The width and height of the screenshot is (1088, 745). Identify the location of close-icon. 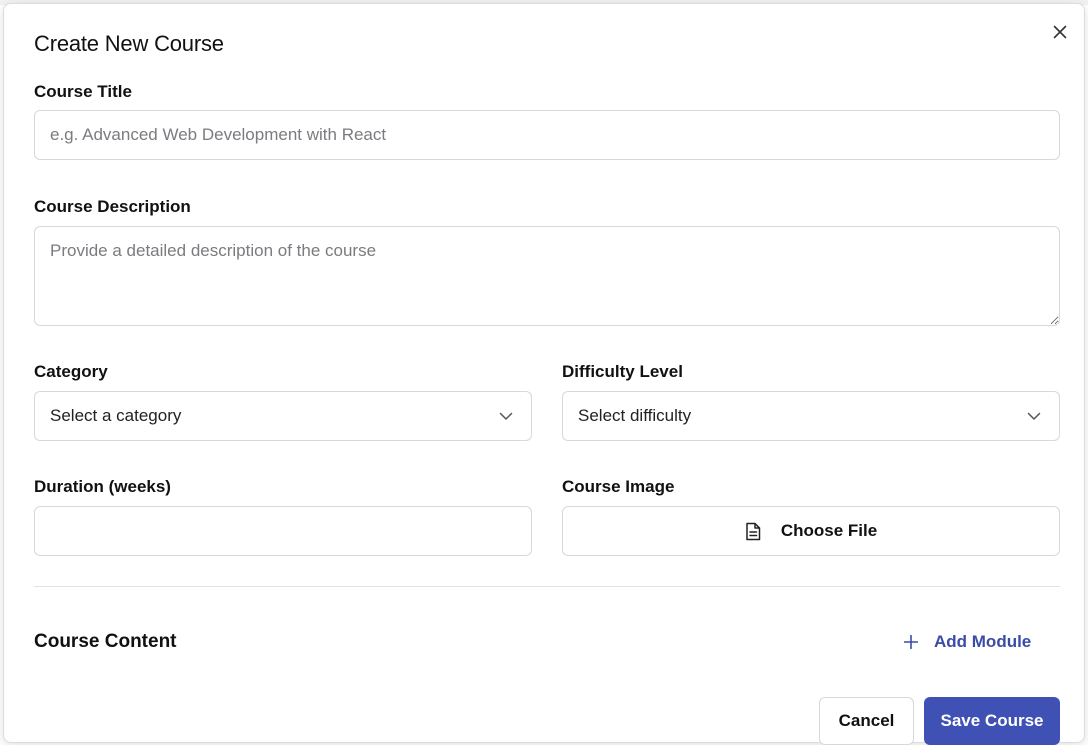
(1060, 32).